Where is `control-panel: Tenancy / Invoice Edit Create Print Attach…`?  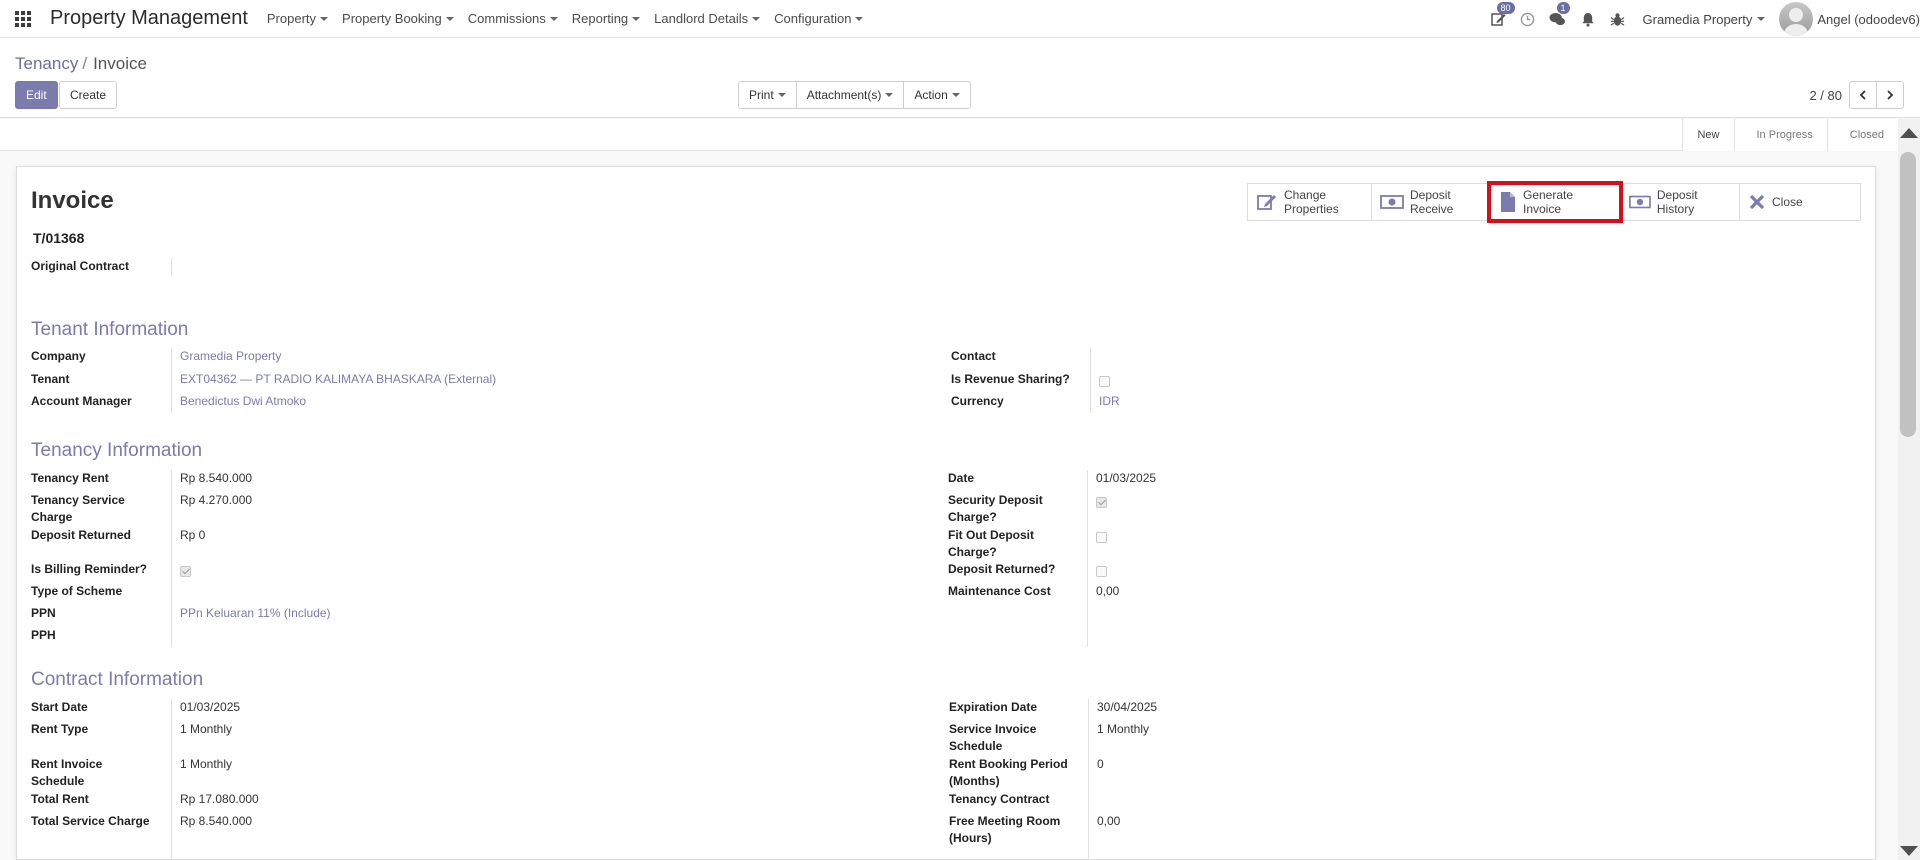
control-panel: Tenancy / Invoice Edit Create Print Attach… is located at coordinates (960, 78).